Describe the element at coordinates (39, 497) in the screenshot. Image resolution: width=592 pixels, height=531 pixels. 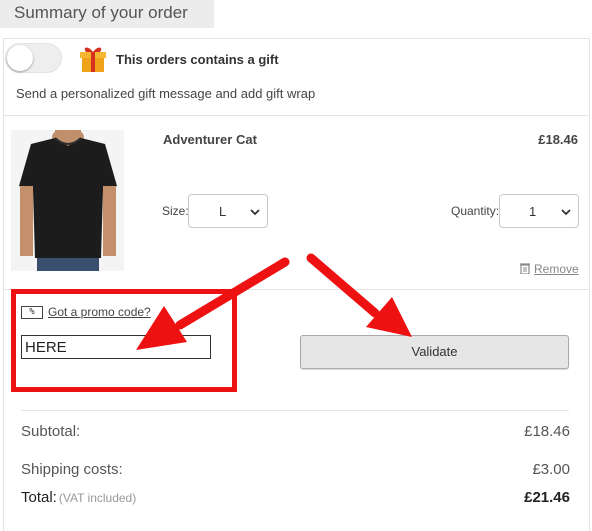
I see `total-label-text: Total:` at that location.